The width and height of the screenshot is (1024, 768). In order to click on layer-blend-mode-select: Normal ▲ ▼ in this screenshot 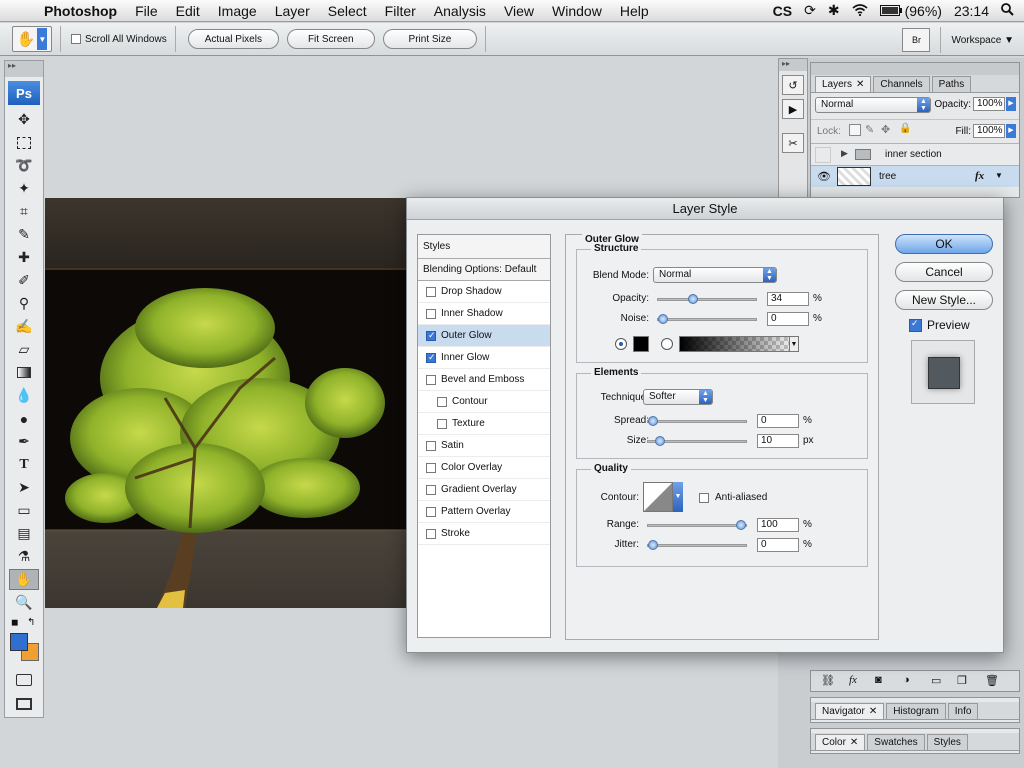, I will do `click(873, 105)`.